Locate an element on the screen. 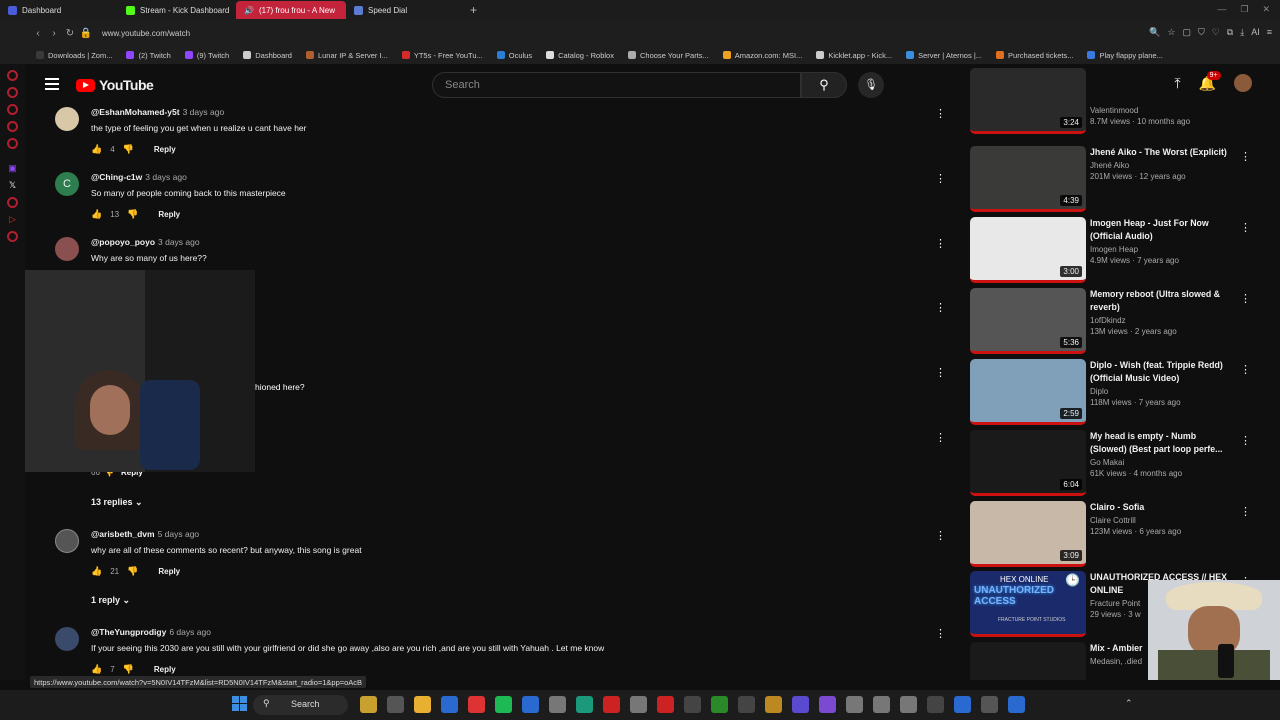 This screenshot has width=1280, height=720. video-title: Memory reboot (Ultra slowed & reverb) is located at coordinates (1160, 301).